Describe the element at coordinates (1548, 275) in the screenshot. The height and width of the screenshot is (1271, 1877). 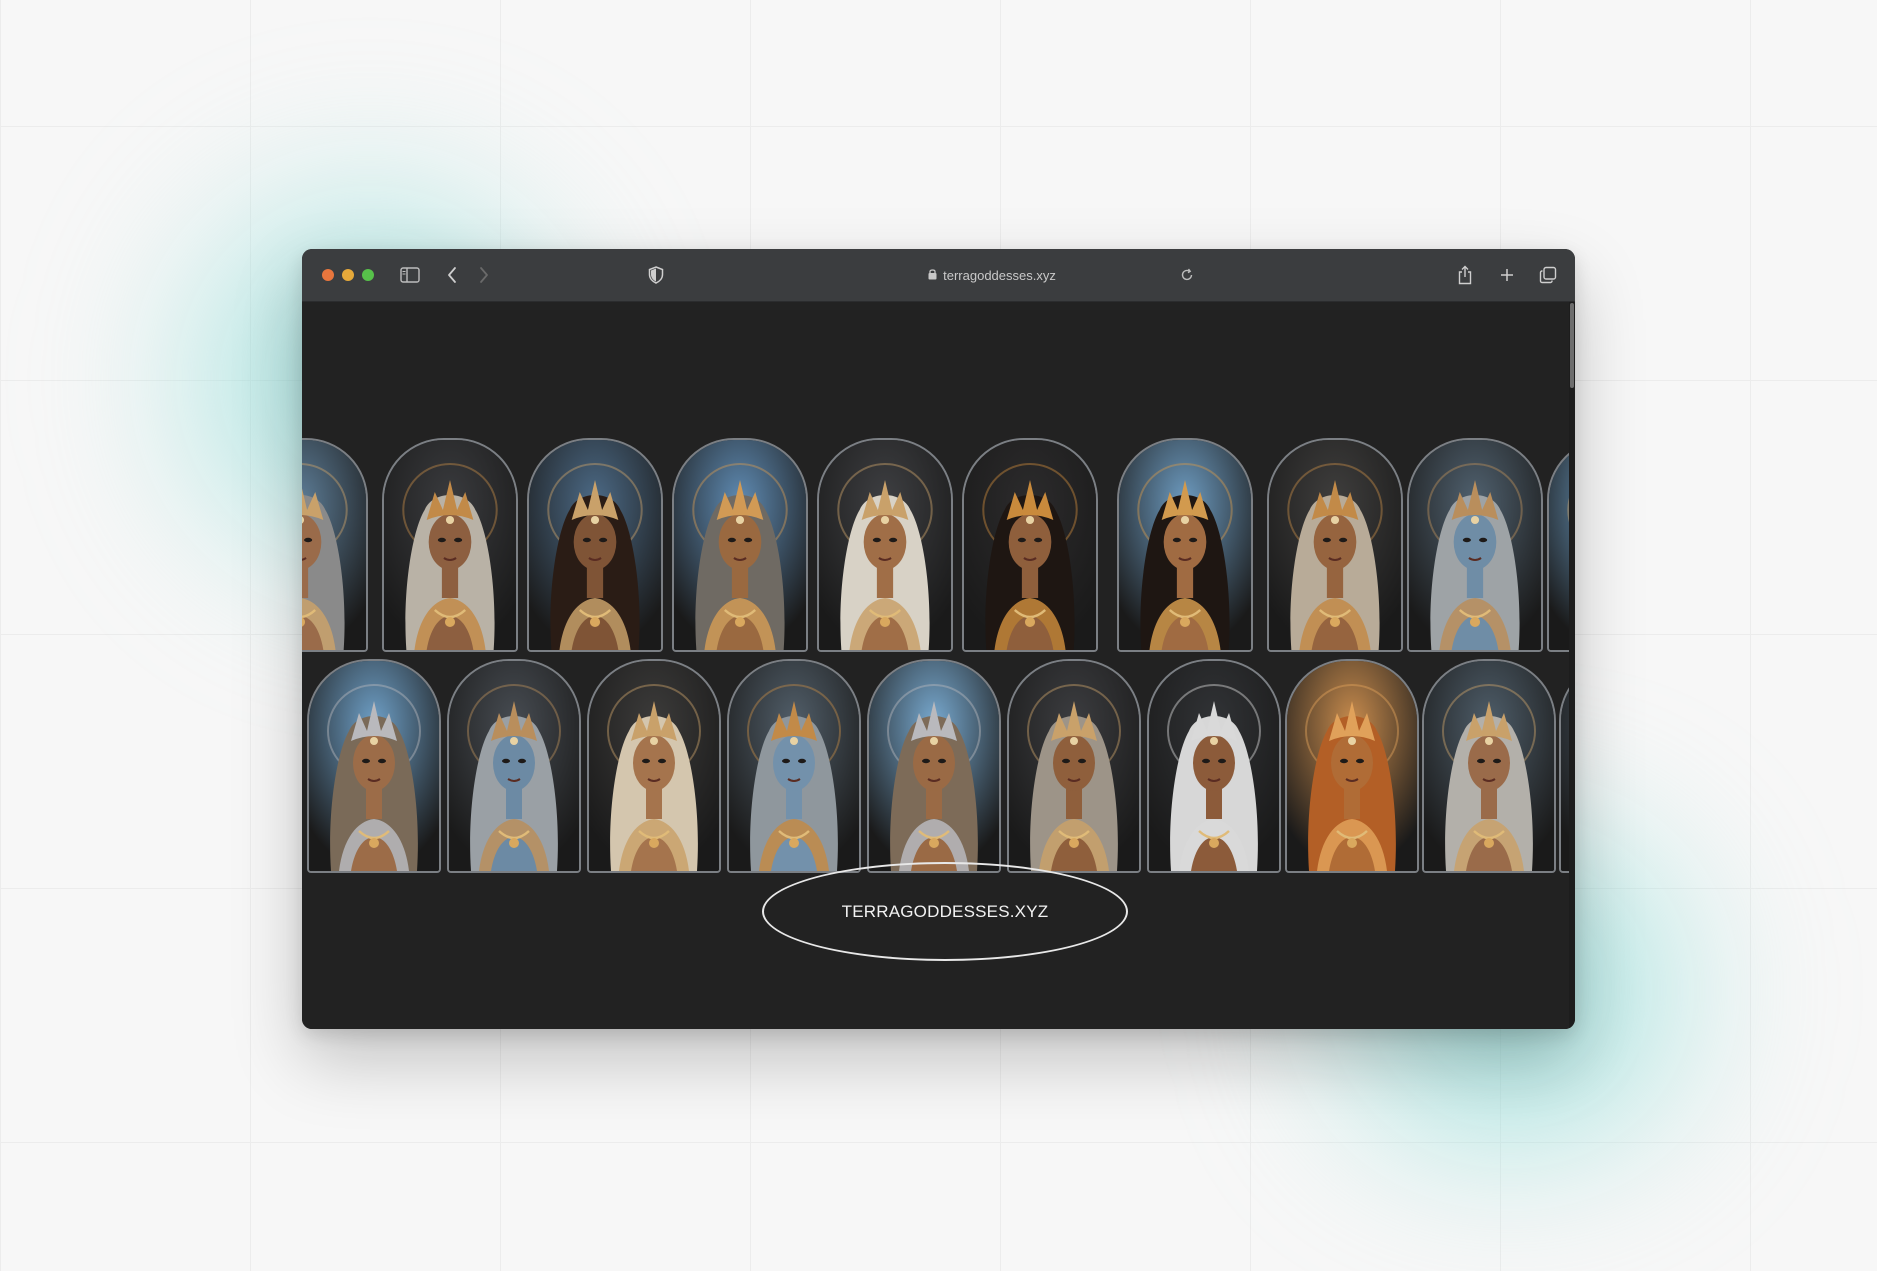
I see `tabs-overview-icon` at that location.